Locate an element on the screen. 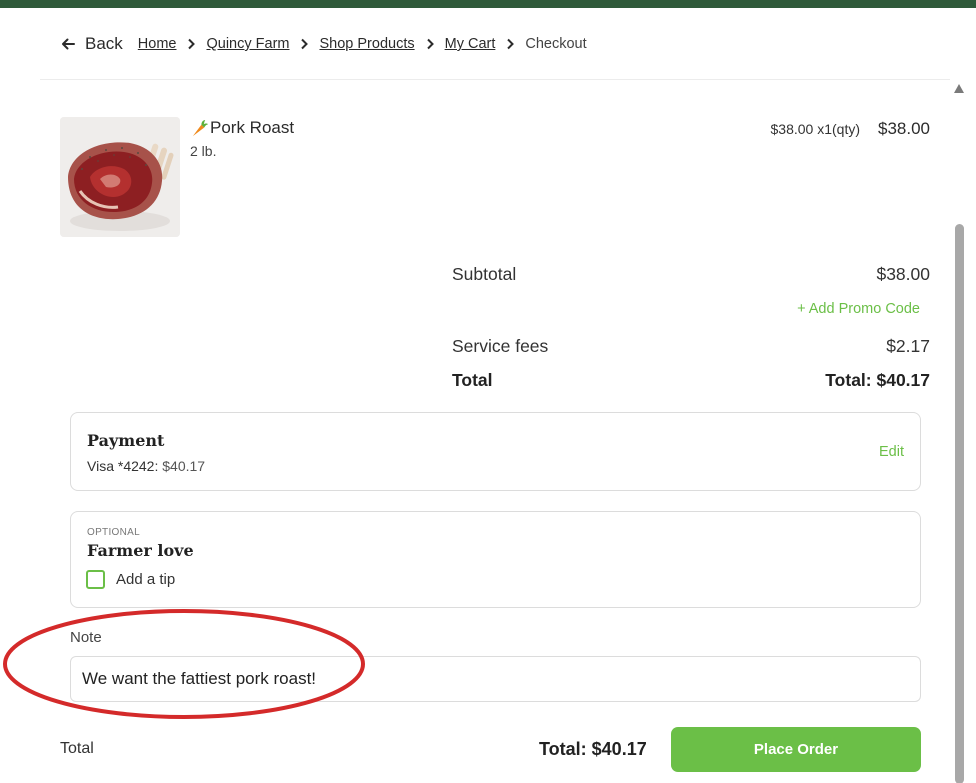 The image size is (976, 783). product-weight: 2 lb. is located at coordinates (203, 151).